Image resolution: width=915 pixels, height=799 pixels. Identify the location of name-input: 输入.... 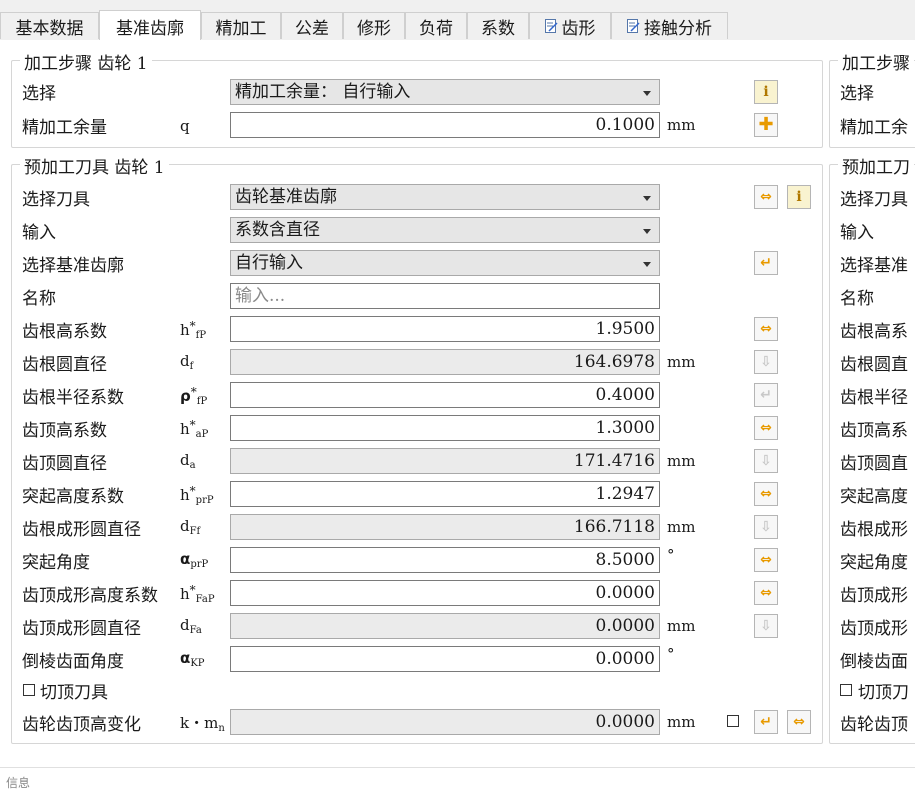
(445, 296).